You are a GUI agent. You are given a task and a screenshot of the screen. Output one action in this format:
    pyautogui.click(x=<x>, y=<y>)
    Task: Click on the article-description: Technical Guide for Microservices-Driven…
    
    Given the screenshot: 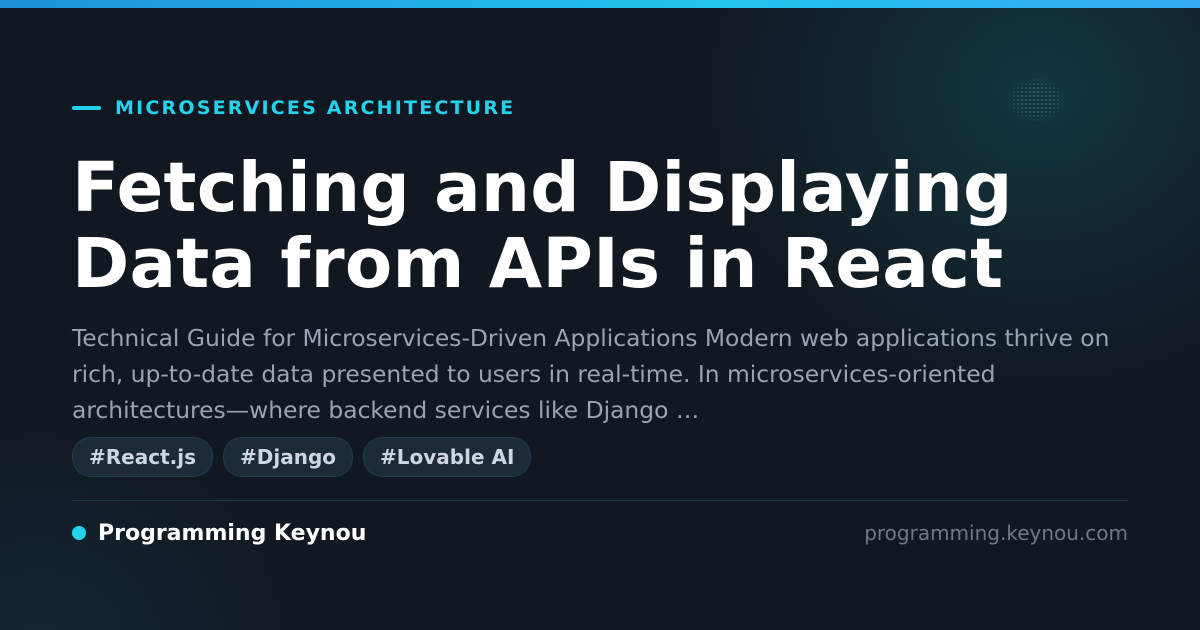 What is the action you would take?
    pyautogui.click(x=591, y=374)
    